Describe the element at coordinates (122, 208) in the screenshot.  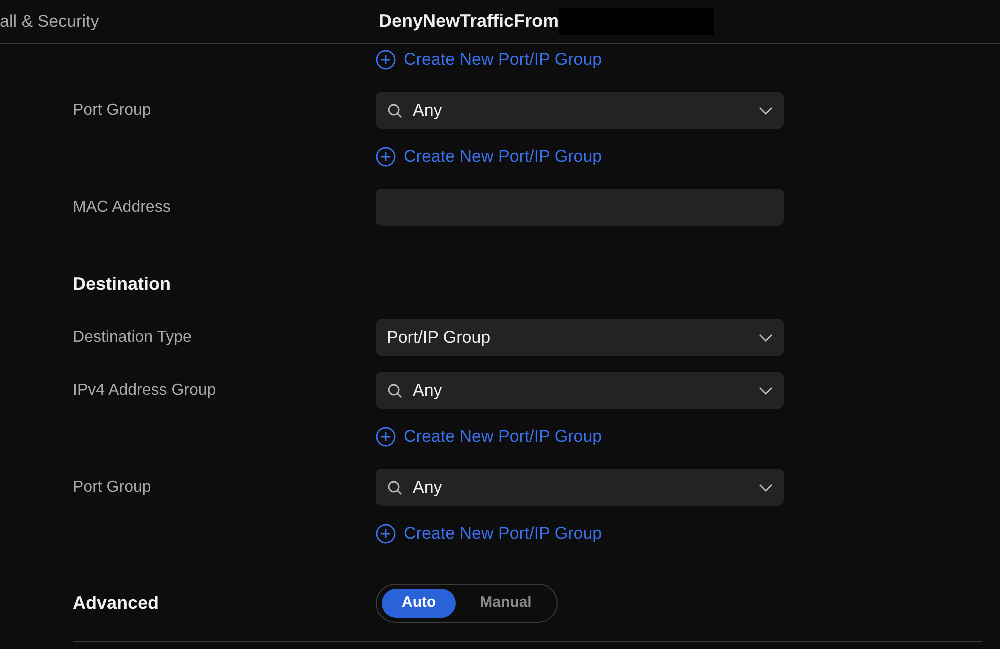
I see `field-label: MAC Address` at that location.